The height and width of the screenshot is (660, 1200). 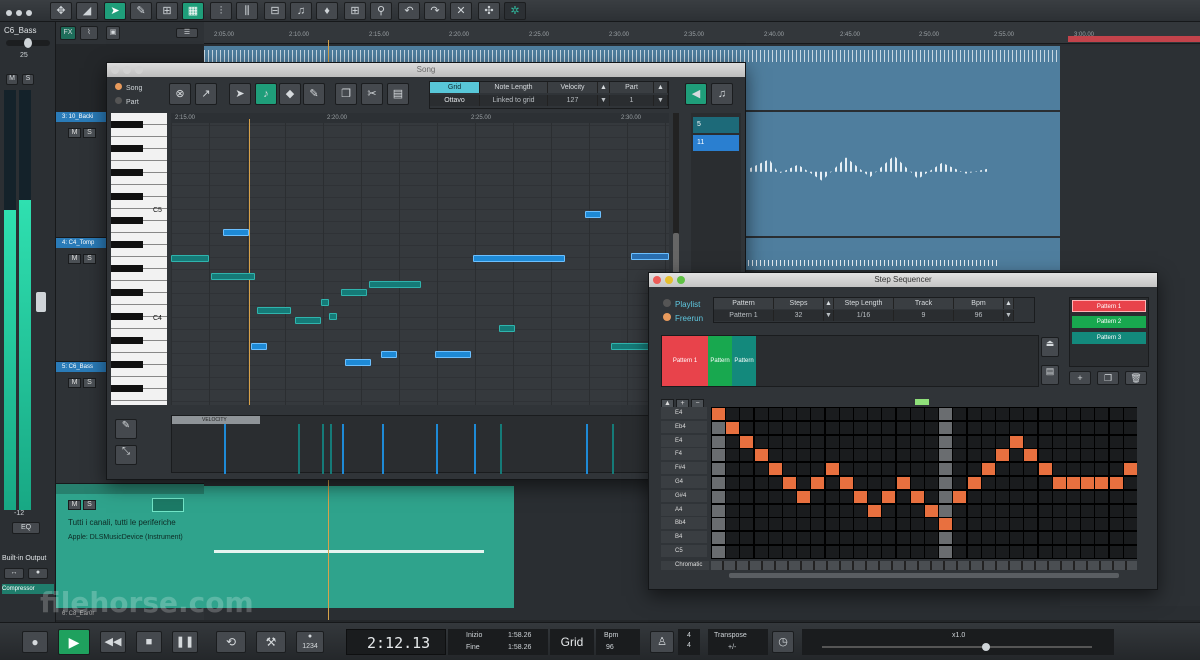 What do you see at coordinates (604, 100) in the screenshot?
I see `velocity-down-icon: ▼` at bounding box center [604, 100].